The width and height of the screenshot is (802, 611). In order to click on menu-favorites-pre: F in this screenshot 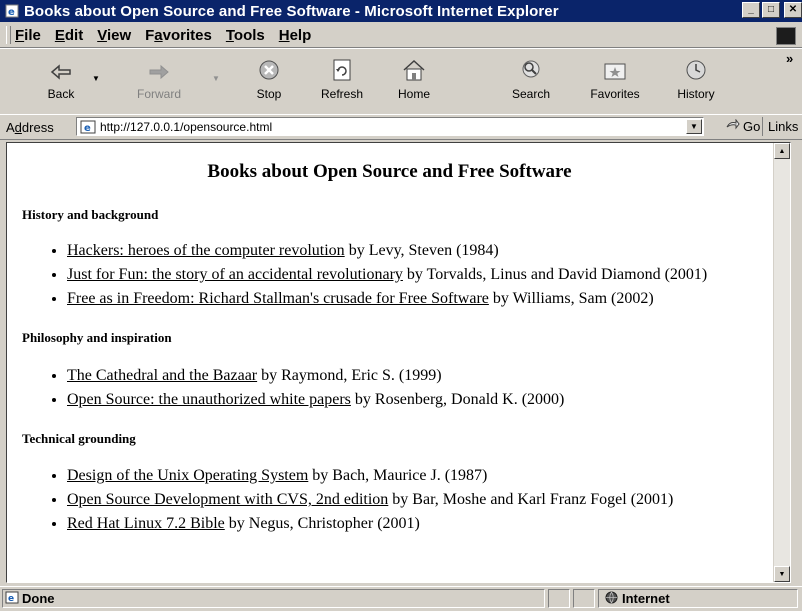, I will do `click(150, 35)`.